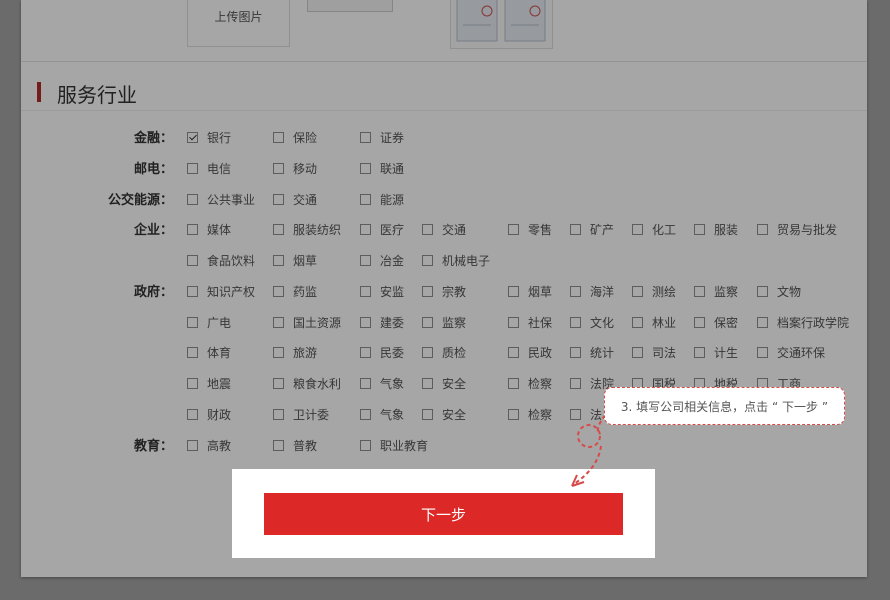  Describe the element at coordinates (221, 291) in the screenshot. I see `industry-option: 知识产权` at that location.